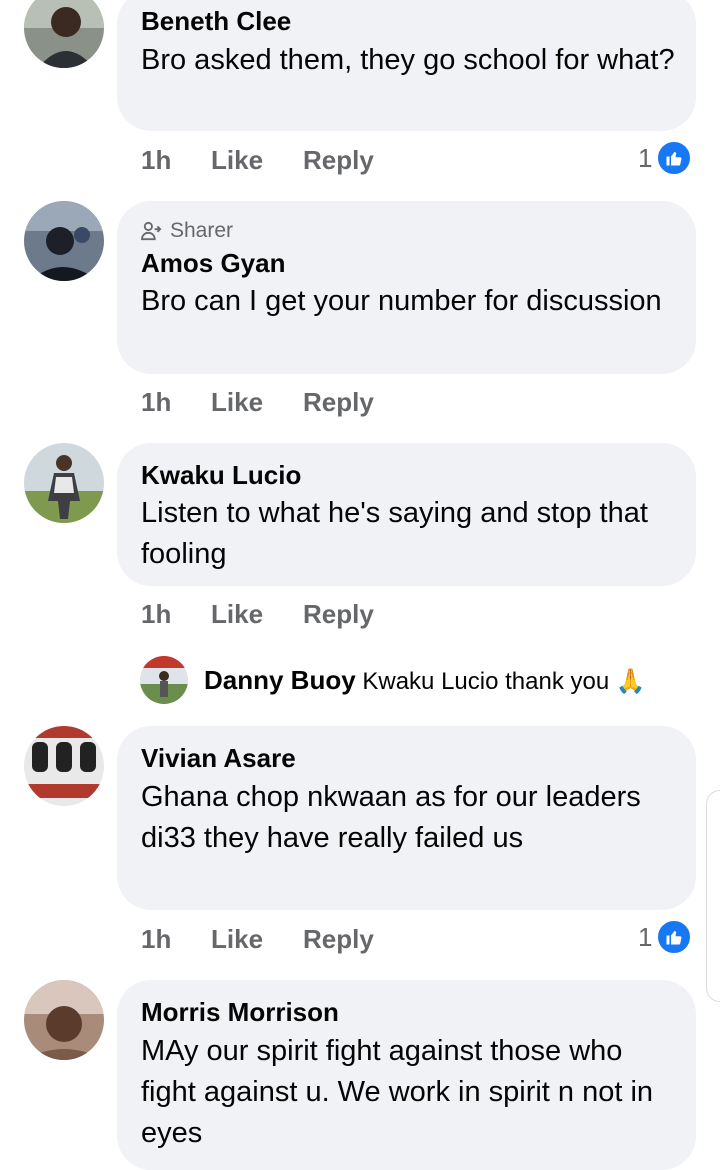 The image size is (720, 1170). I want to click on comment-text: Bro asked them, they go school for what?, so click(408, 60).